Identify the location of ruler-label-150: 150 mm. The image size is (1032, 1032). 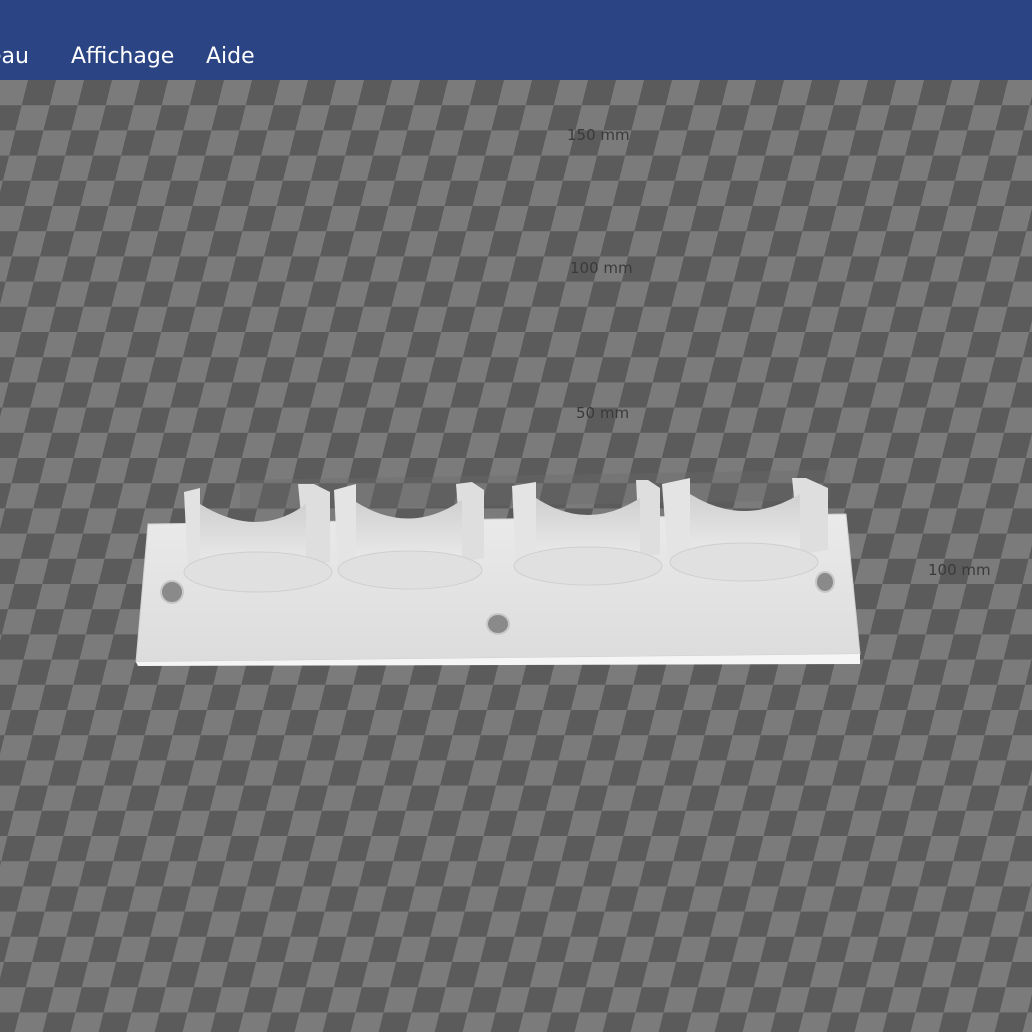
(598, 135).